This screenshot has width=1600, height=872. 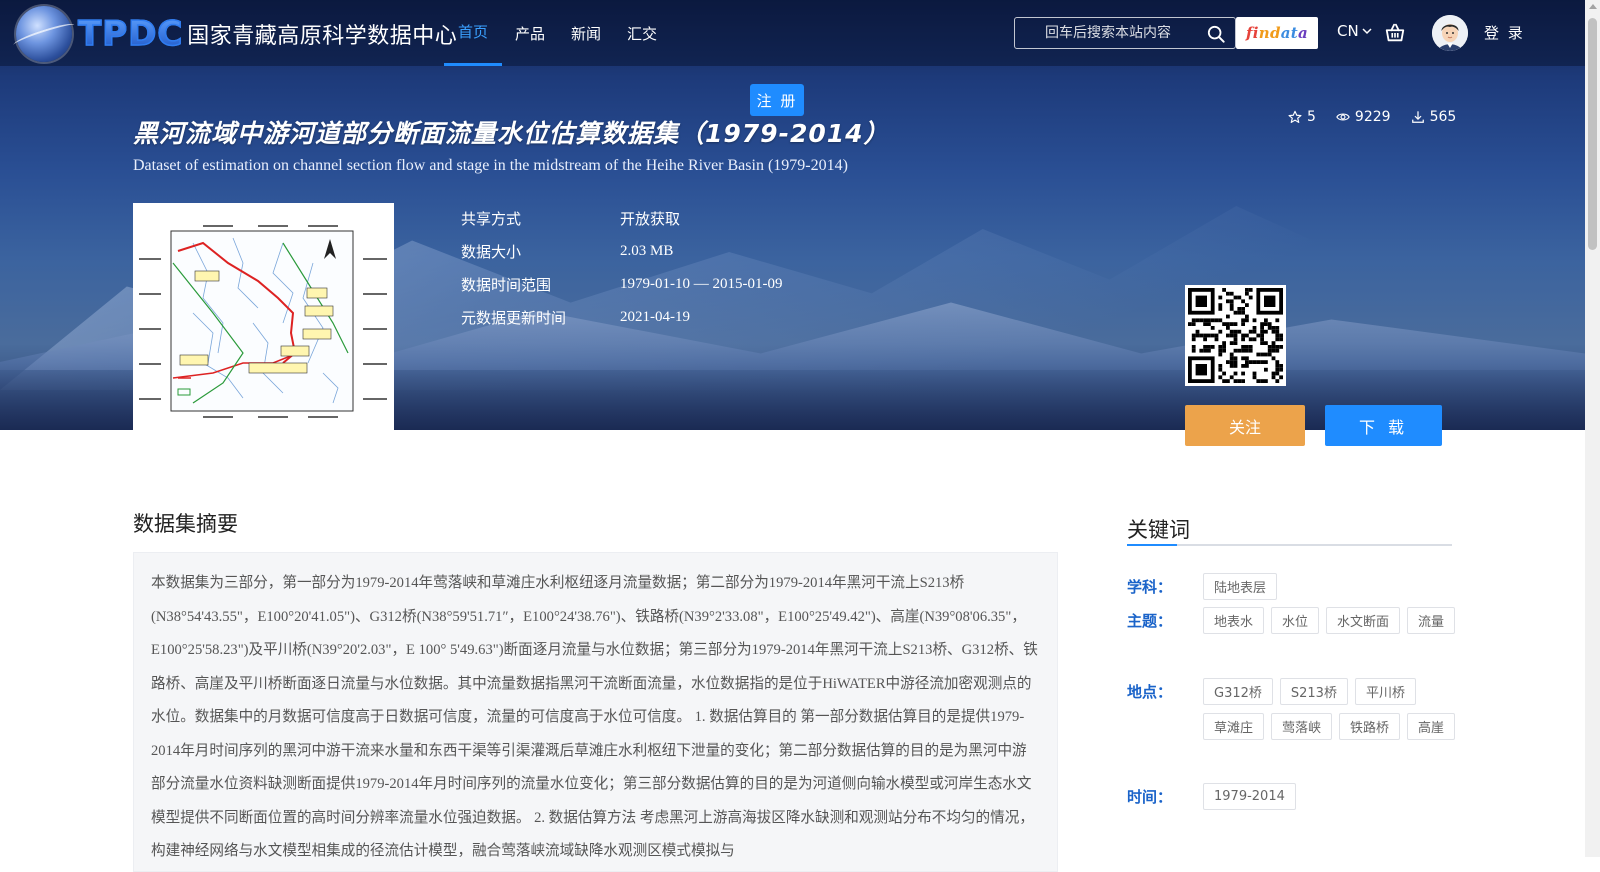 I want to click on dataset-thumbnail, so click(x=263, y=316).